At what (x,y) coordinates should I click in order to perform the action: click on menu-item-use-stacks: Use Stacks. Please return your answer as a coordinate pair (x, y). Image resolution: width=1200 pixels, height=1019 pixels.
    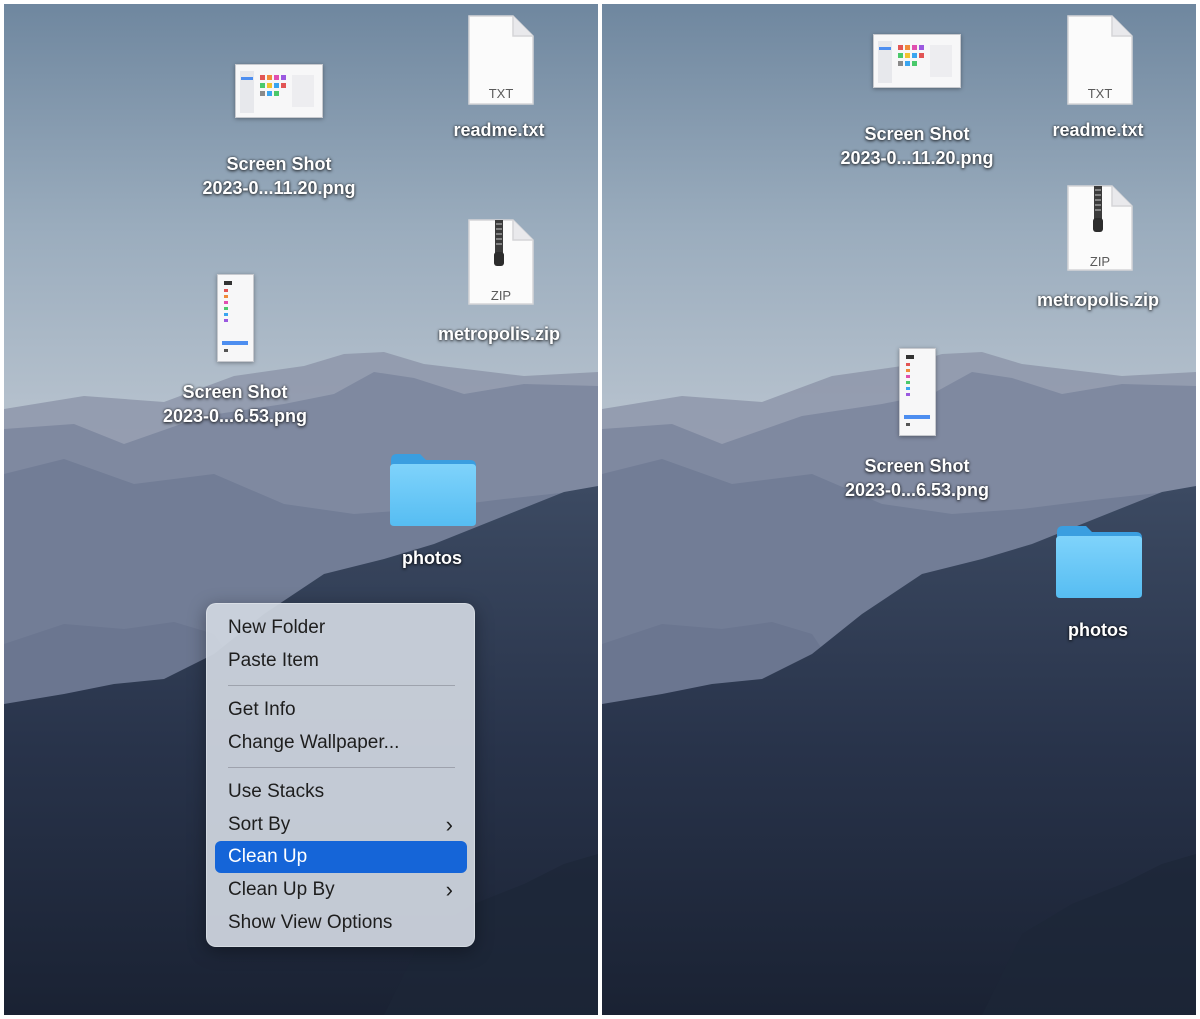
    Looking at the image, I should click on (341, 792).